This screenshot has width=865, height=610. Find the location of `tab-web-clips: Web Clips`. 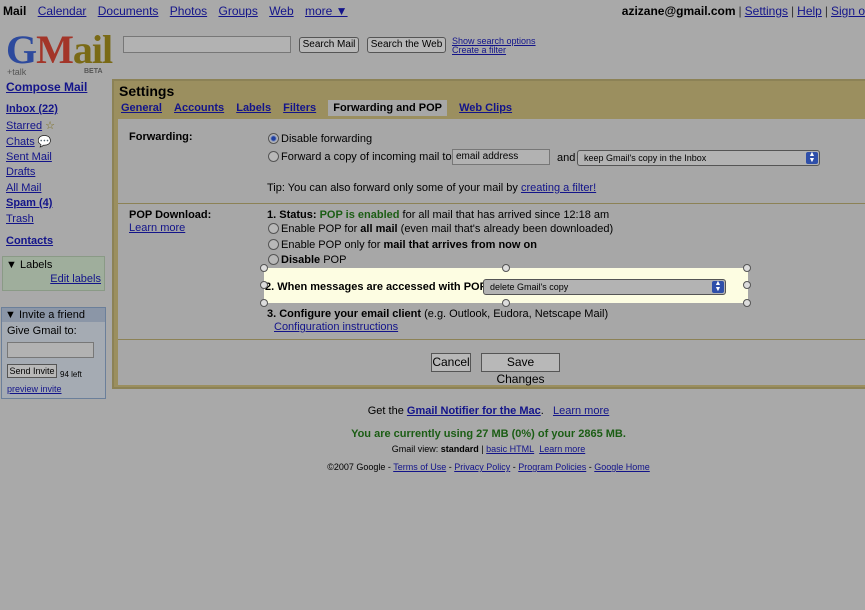

tab-web-clips: Web Clips is located at coordinates (485, 108).